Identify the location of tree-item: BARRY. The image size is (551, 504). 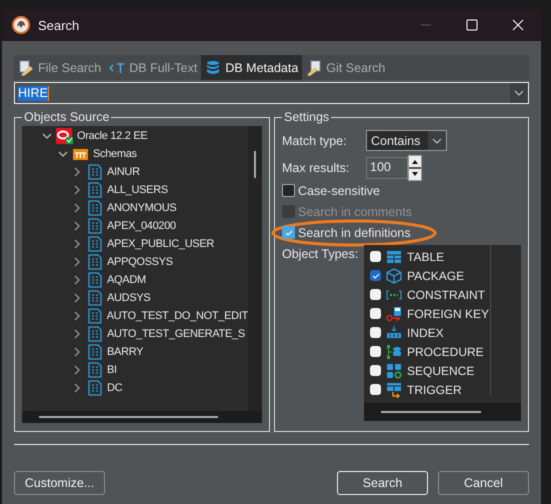
(135, 352).